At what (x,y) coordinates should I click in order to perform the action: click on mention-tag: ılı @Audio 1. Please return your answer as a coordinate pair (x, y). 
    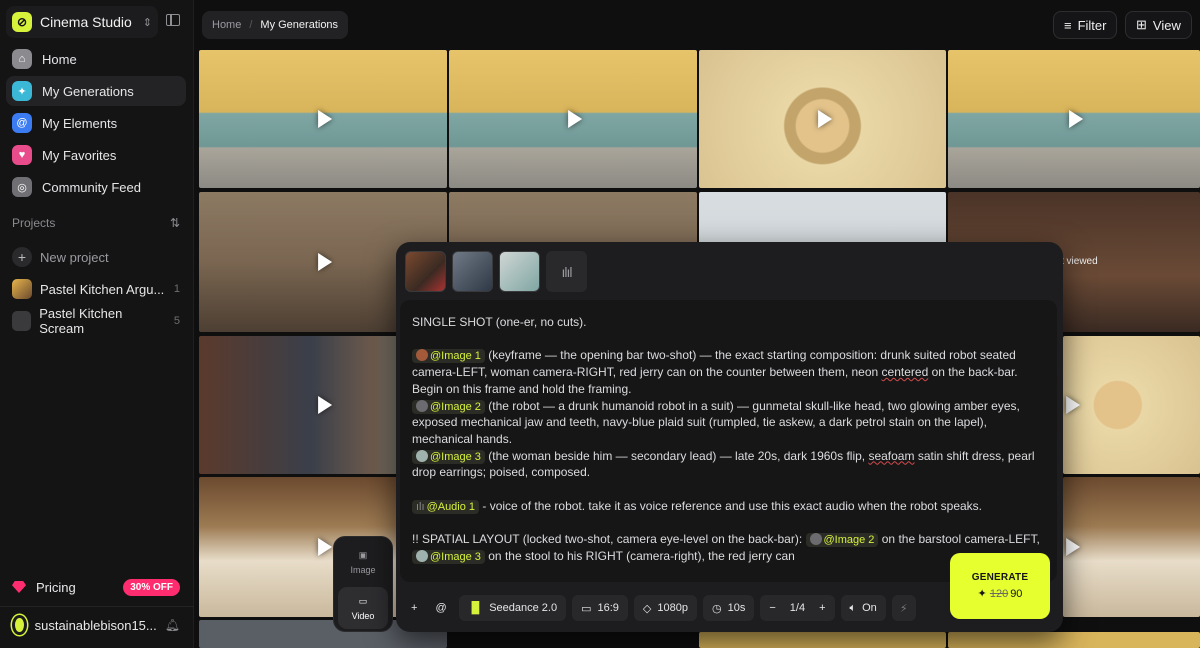
    Looking at the image, I should click on (446, 506).